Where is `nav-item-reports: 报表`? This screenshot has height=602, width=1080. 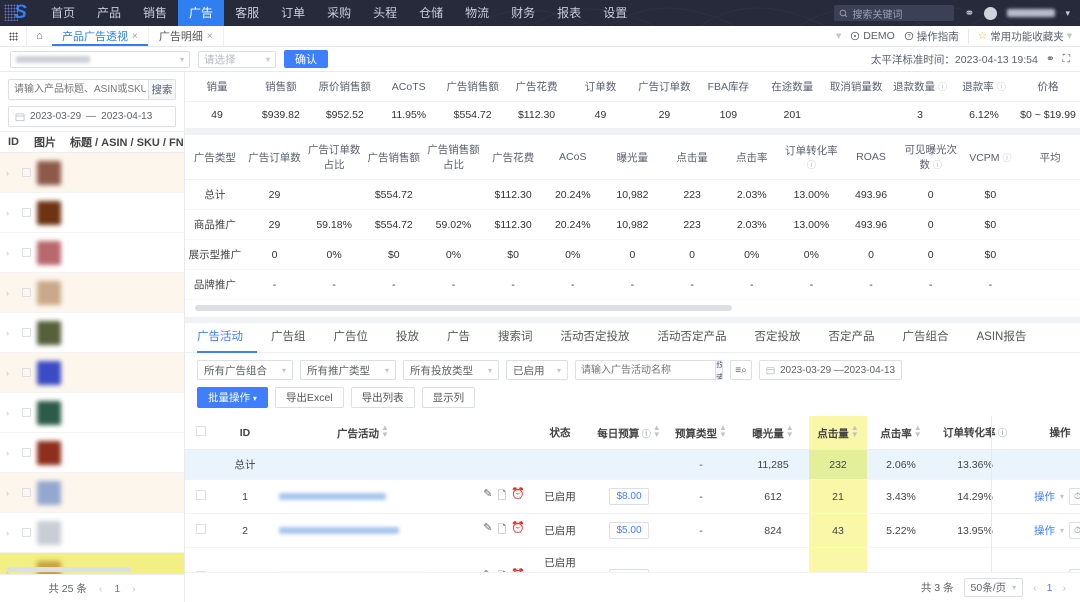 nav-item-reports: 报表 is located at coordinates (569, 13).